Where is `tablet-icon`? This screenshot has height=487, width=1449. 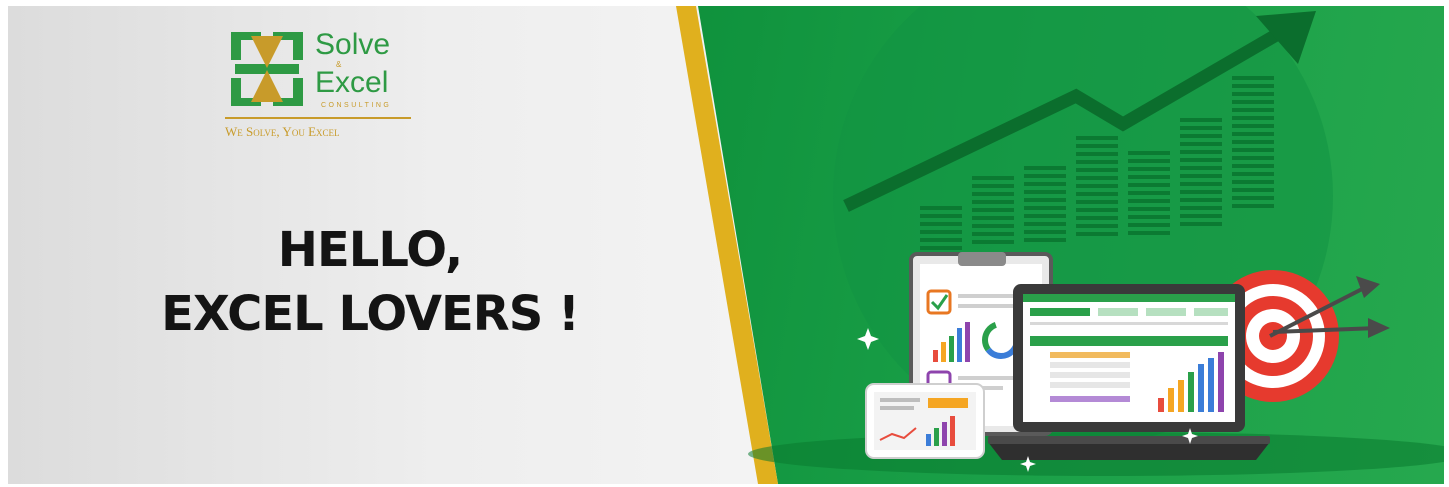
tablet-icon is located at coordinates (925, 421).